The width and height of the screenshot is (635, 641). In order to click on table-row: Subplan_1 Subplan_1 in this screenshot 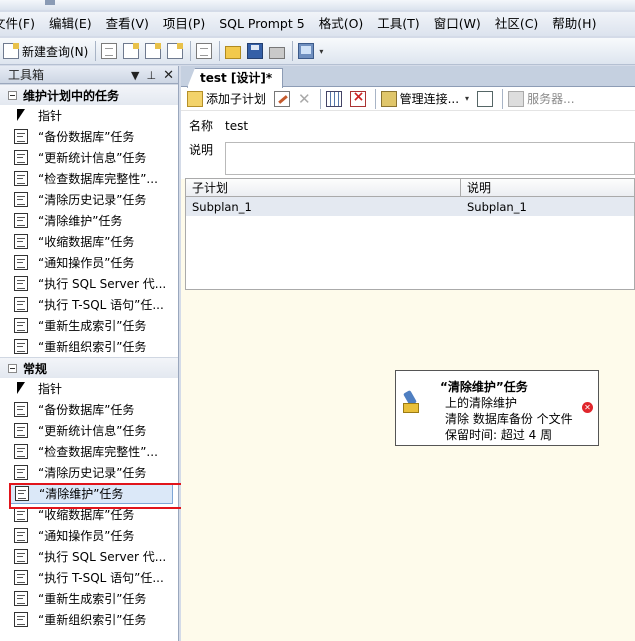, I will do `click(410, 206)`.